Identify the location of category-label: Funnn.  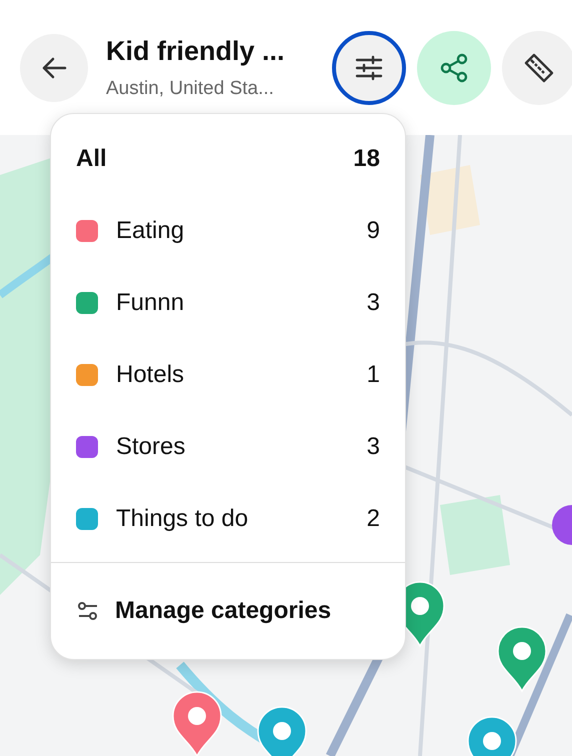
(150, 303).